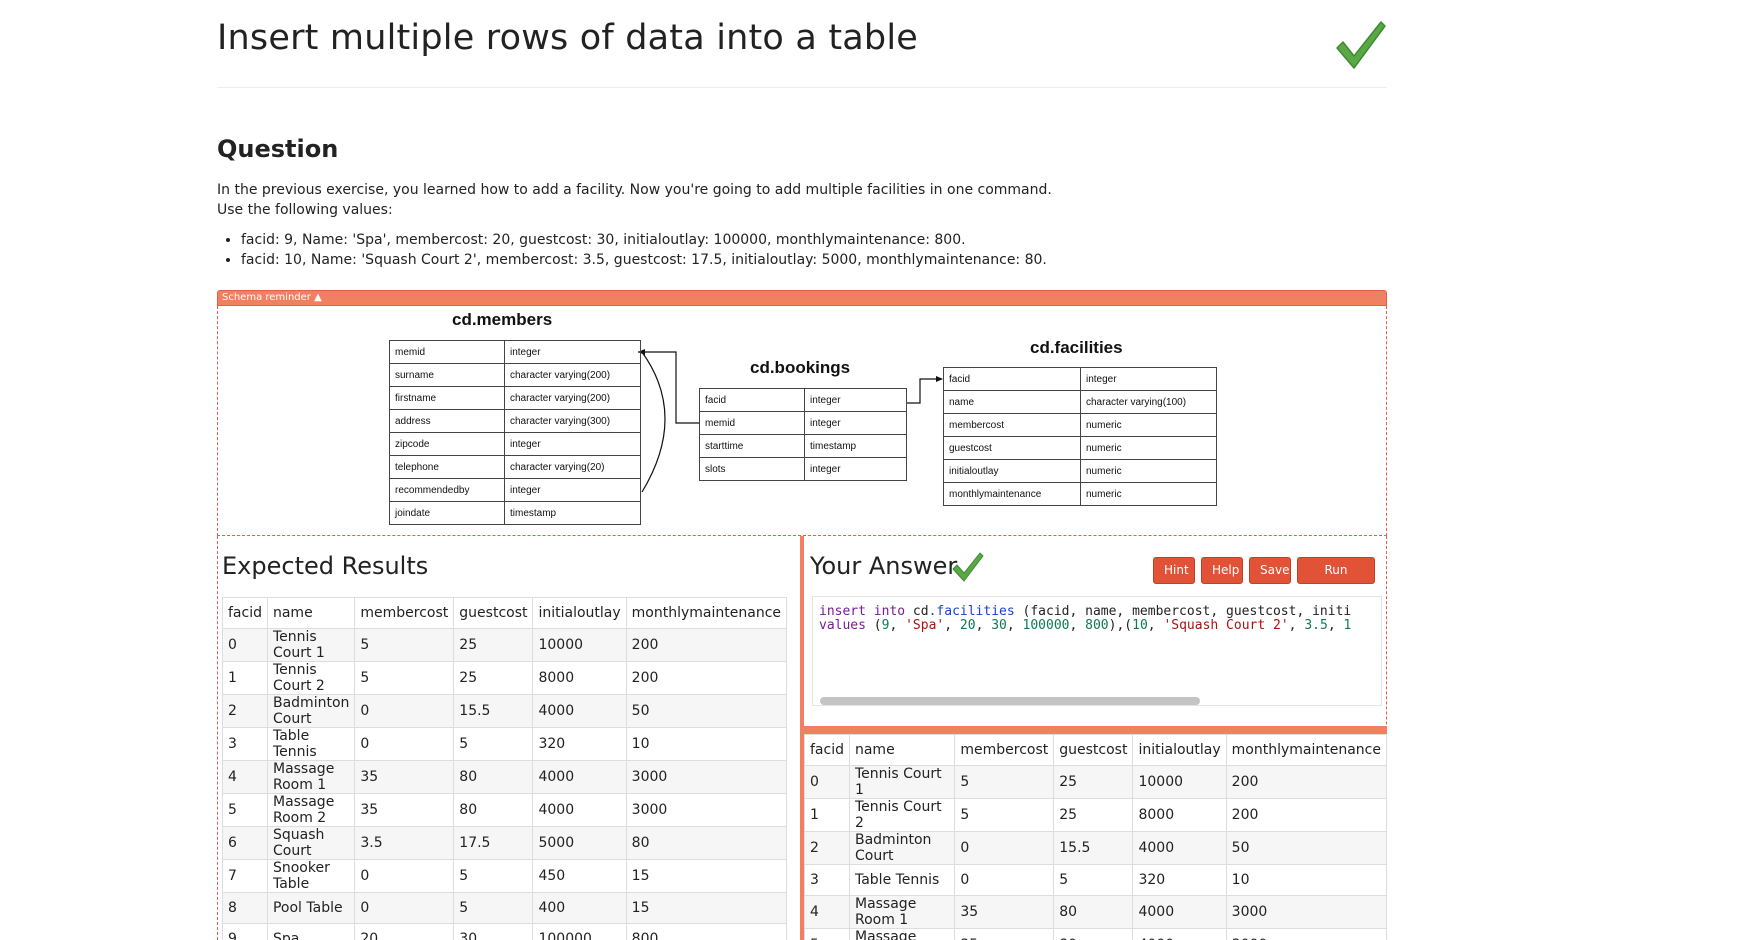 The image size is (1762, 940). I want to click on your-answer-heading: Your Answer, so click(884, 566).